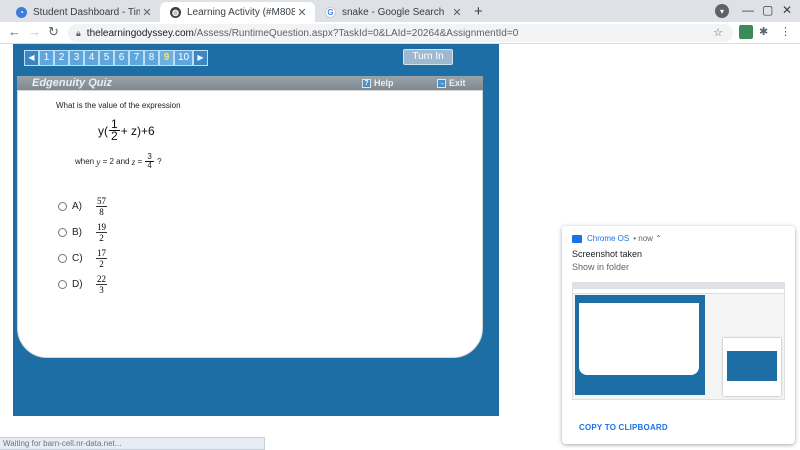  Describe the element at coordinates (746, 32) in the screenshot. I see `extension-image-icon` at that location.